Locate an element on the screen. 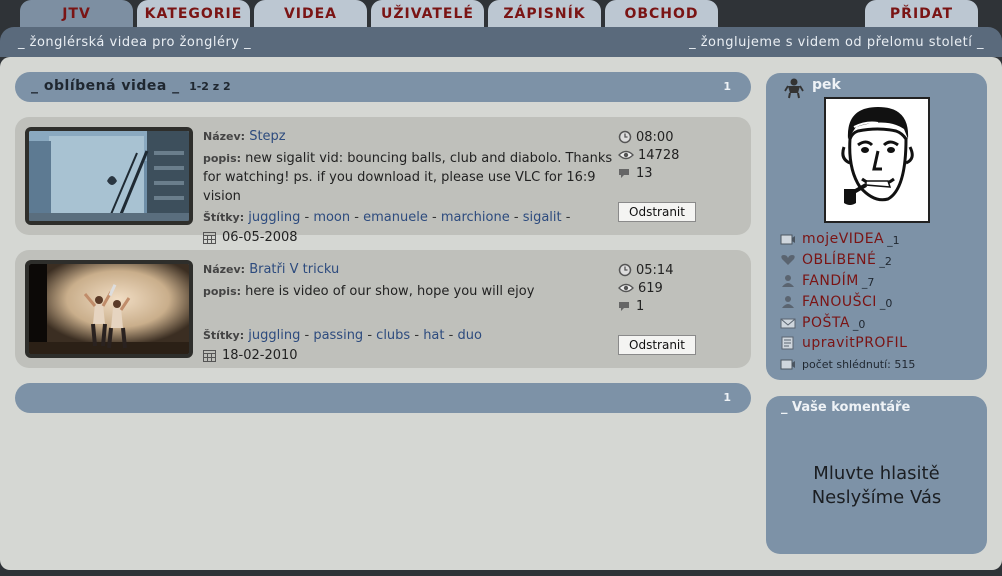 This screenshot has height=576, width=1002. tab-kategorie: KATEGORIE is located at coordinates (193, 14).